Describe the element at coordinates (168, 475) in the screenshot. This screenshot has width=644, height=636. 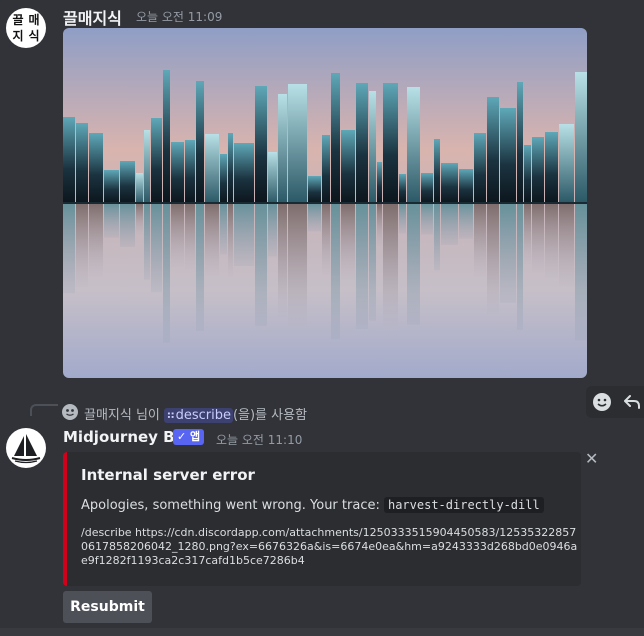
I see `embed-title: Internal server error` at that location.